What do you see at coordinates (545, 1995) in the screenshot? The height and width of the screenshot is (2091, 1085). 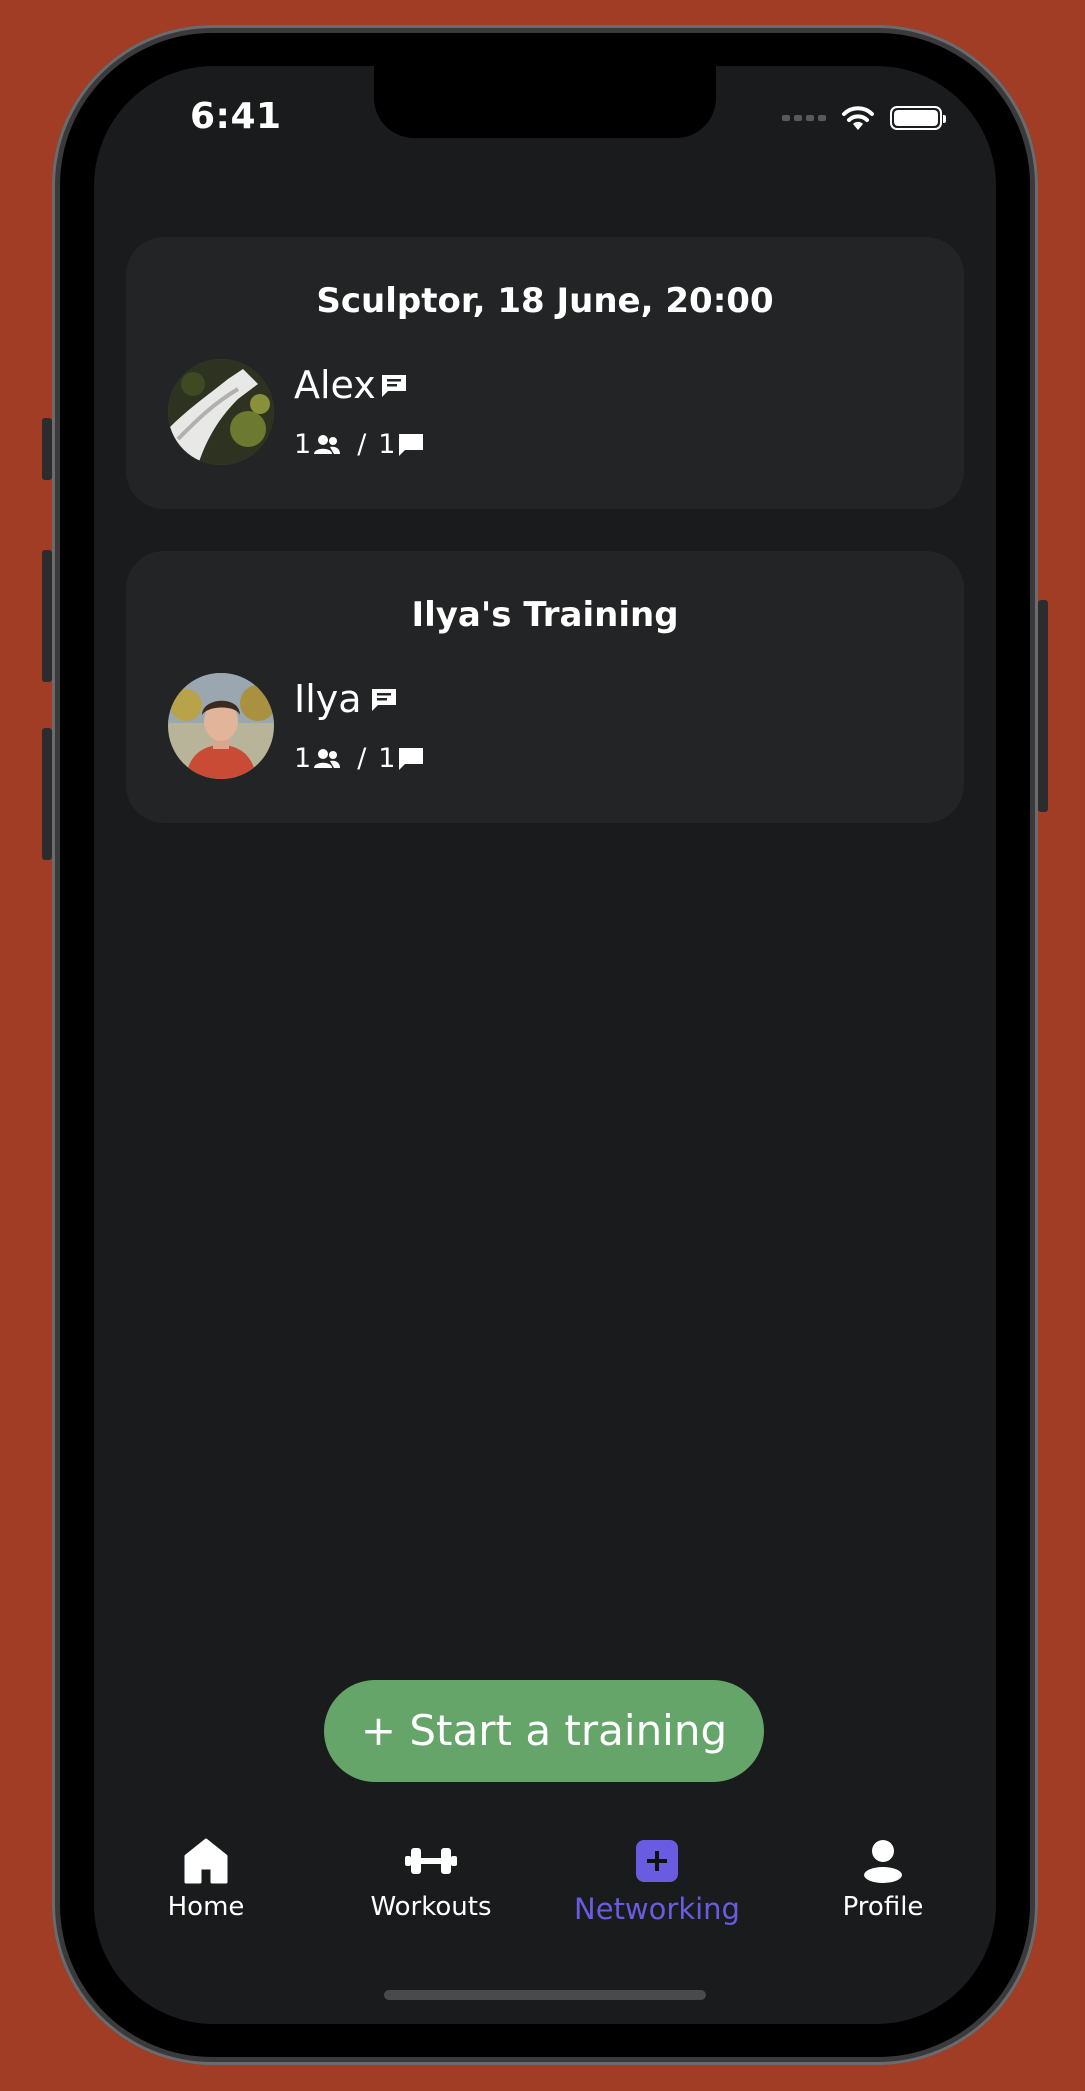 I see `home-indicator` at bounding box center [545, 1995].